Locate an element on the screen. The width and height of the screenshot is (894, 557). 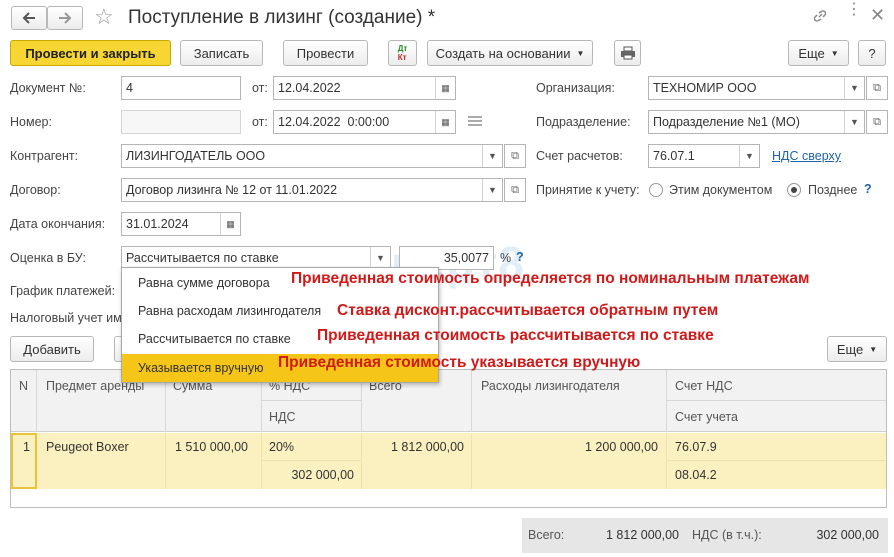
cell-vat-account: 76.07.9 is located at coordinates (696, 447).